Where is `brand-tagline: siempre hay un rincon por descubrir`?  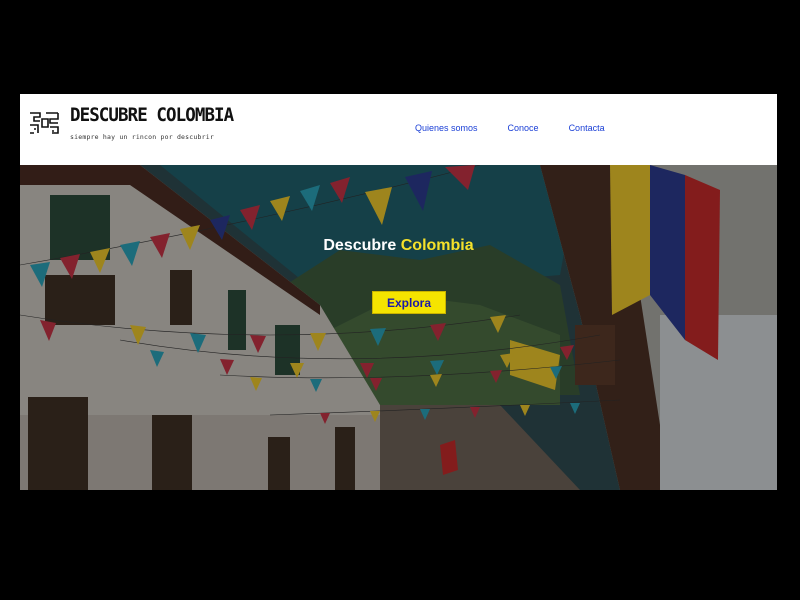
brand-tagline: siempre hay un rincon por descubrir is located at coordinates (142, 137).